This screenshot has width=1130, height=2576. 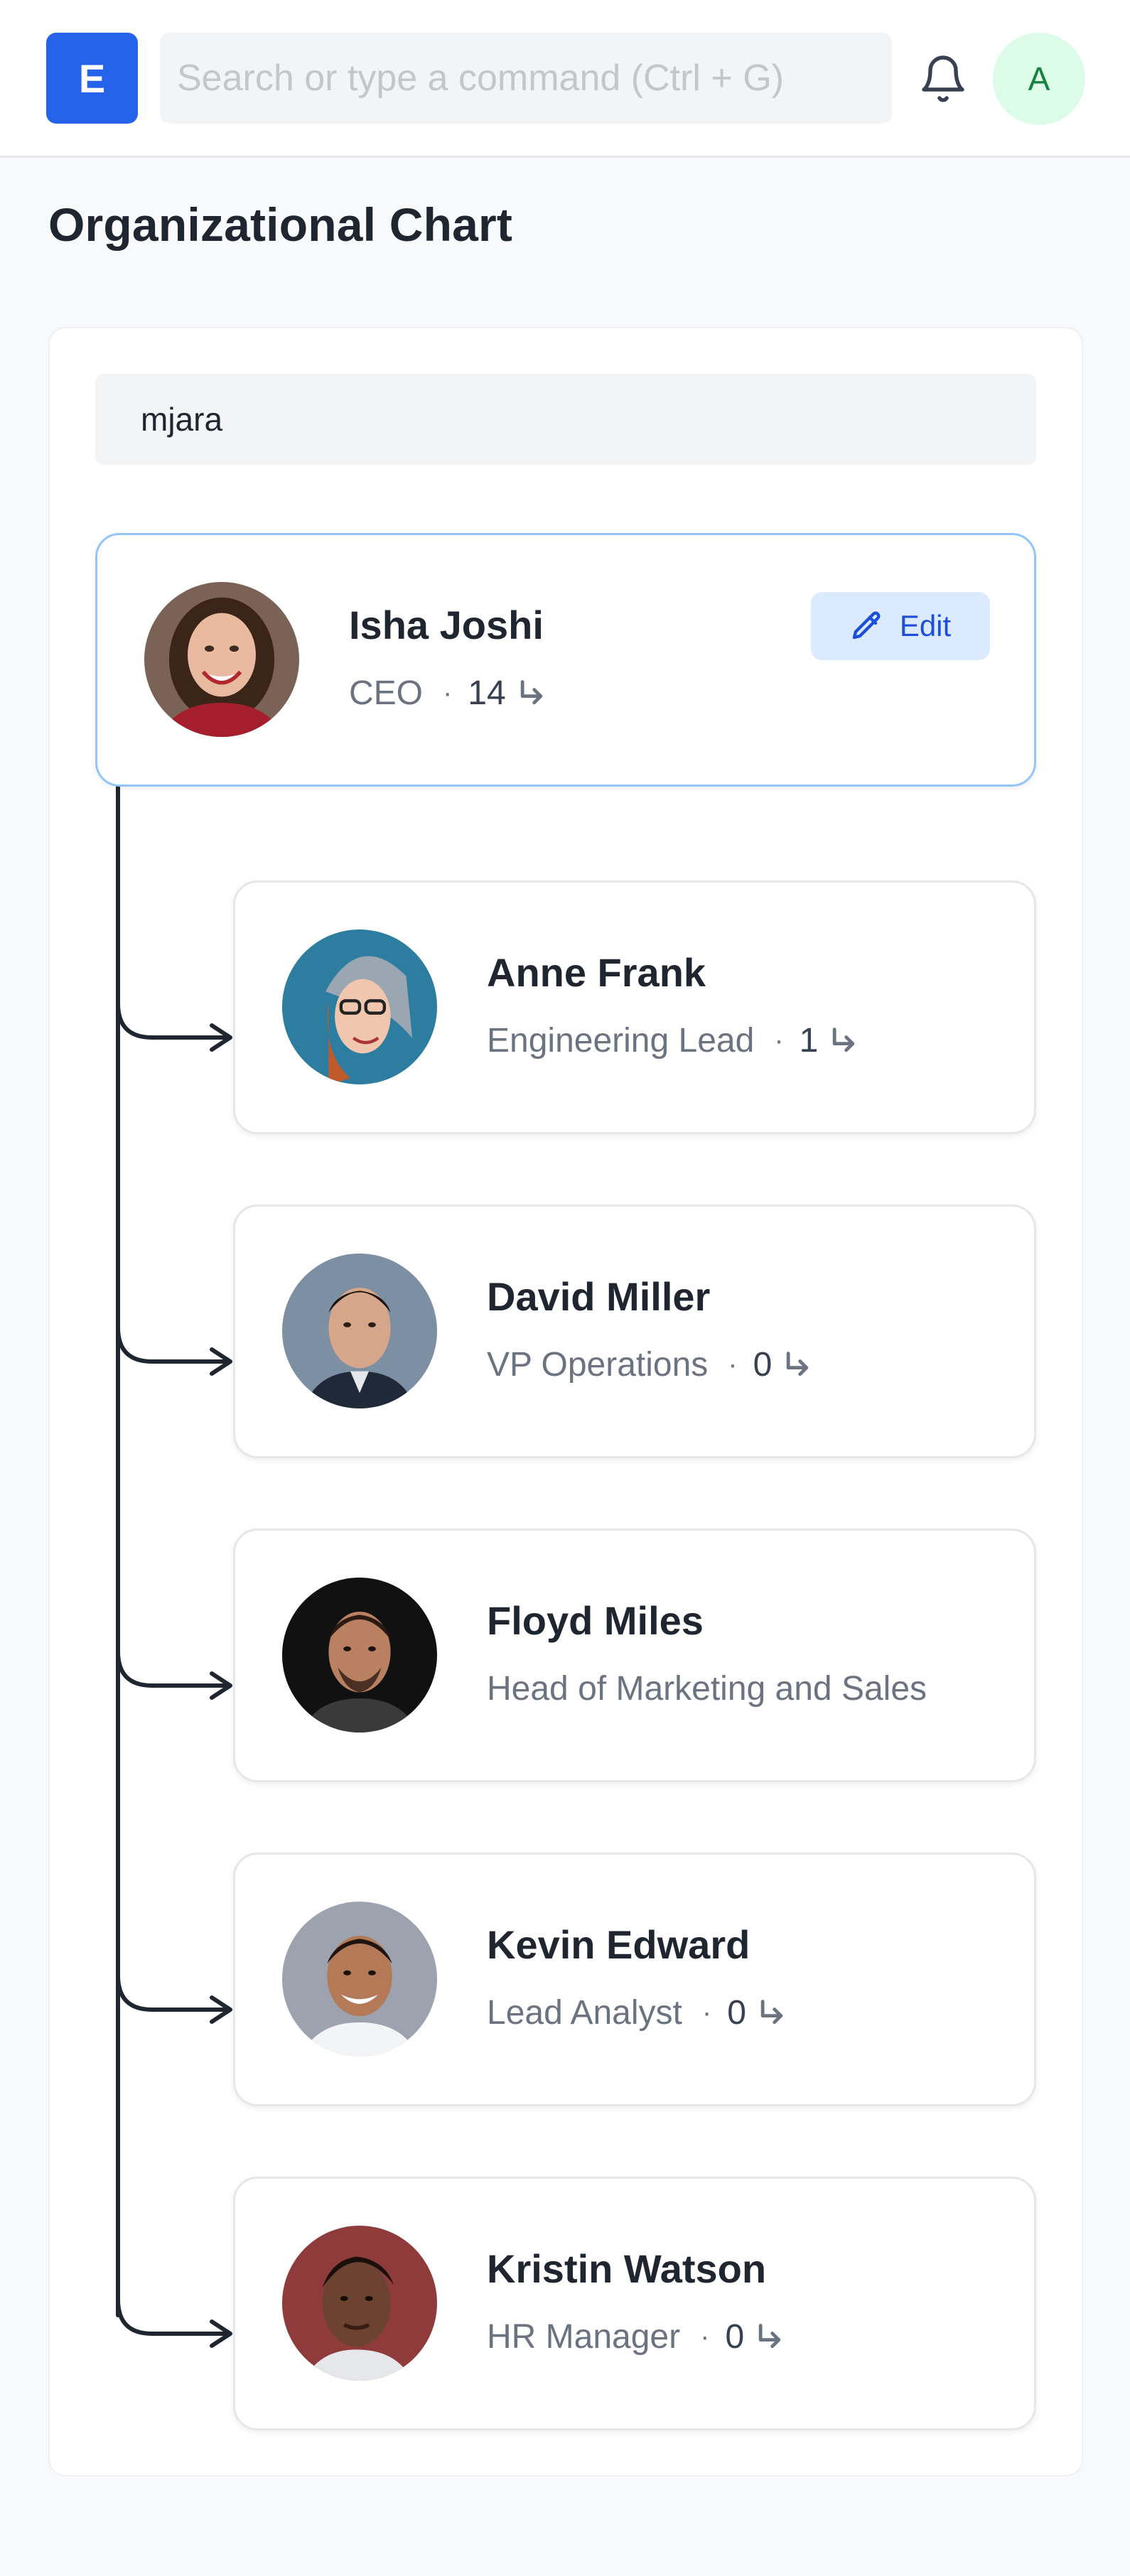 I want to click on search-input, so click(x=526, y=78).